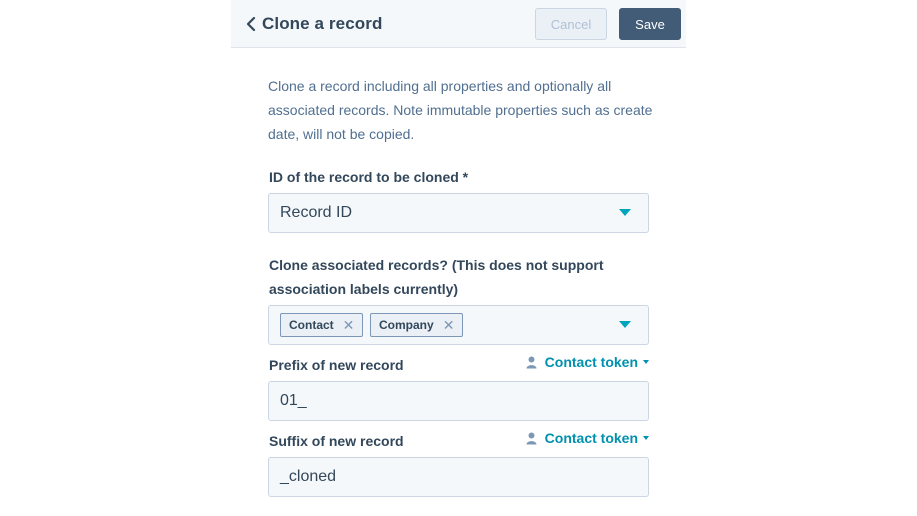 The width and height of the screenshot is (917, 516). Describe the element at coordinates (336, 365) in the screenshot. I see `prefix-label: Prefix of new record` at that location.